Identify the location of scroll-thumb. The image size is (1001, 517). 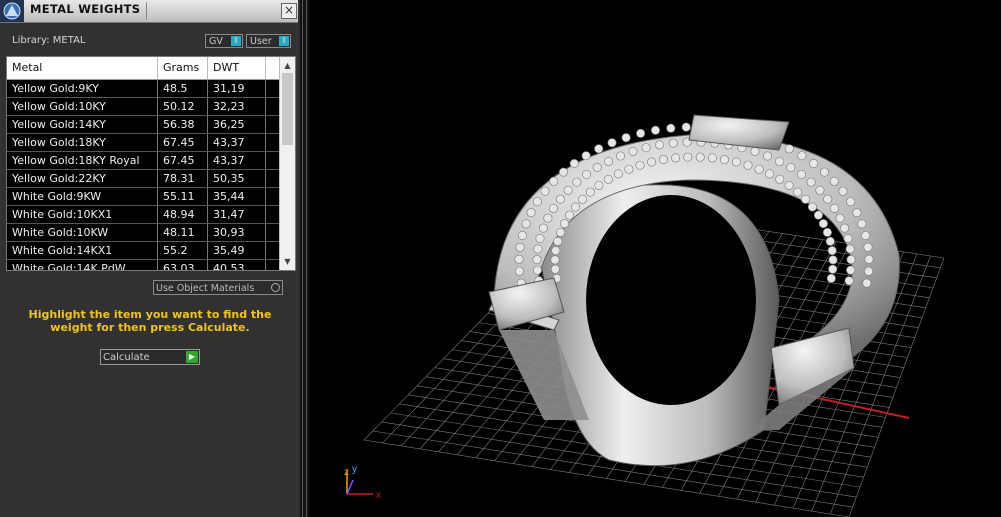
(287, 109).